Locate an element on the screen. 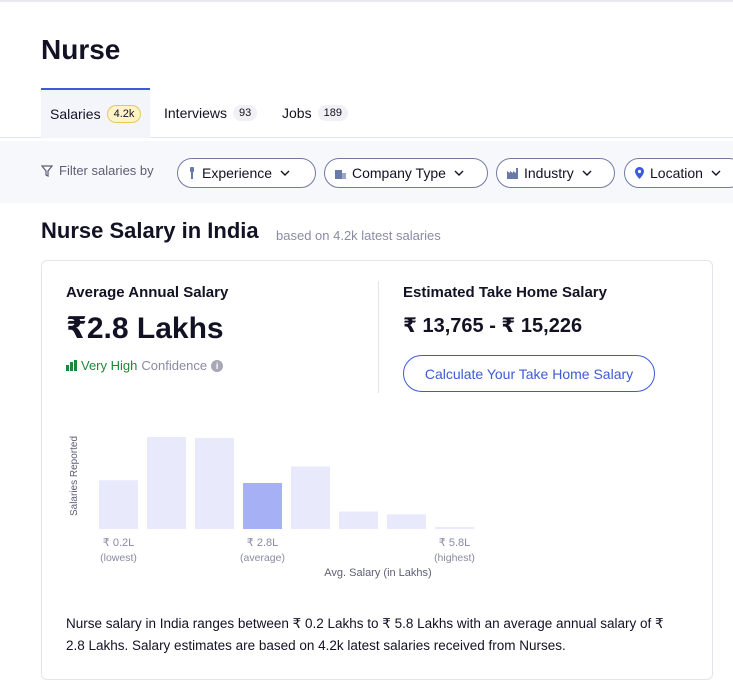 This screenshot has width=733, height=683. divider is located at coordinates (378, 337).